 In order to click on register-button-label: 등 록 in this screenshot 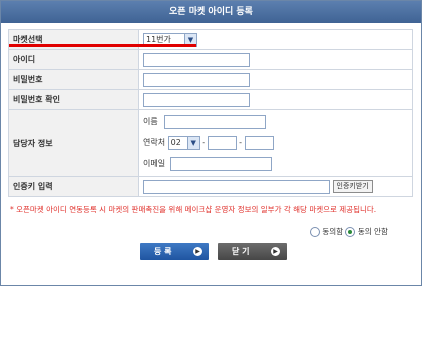, I will do `click(163, 251)`.